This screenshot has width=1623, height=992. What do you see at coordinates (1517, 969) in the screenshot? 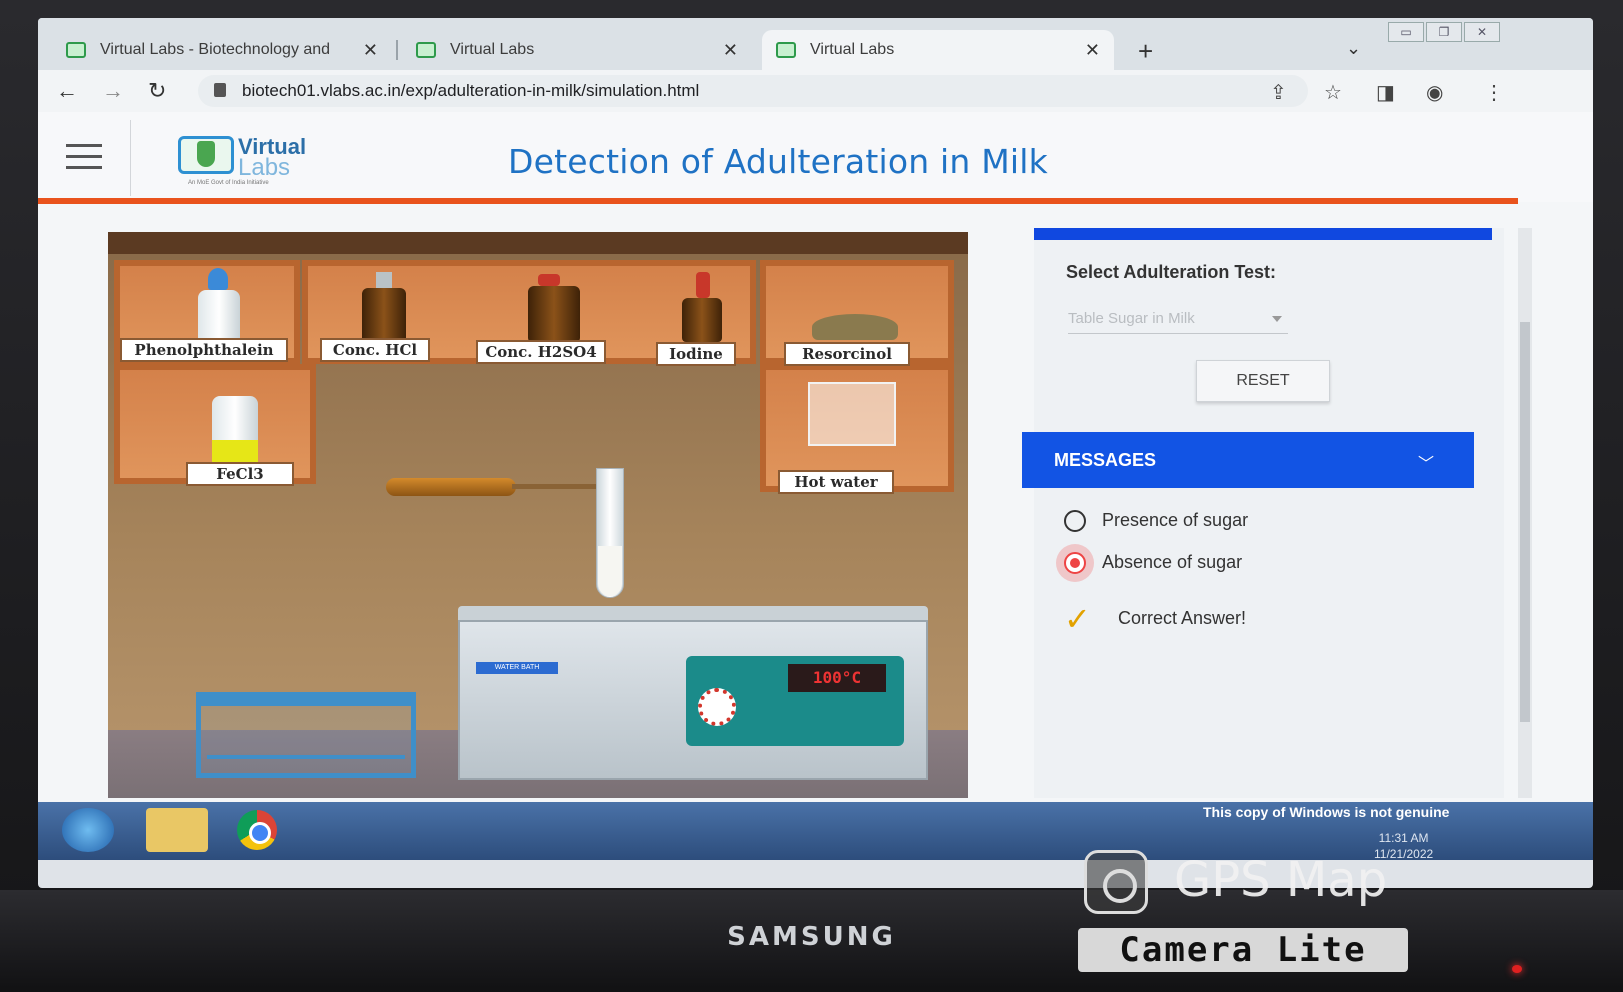
I see `power-led-icon` at bounding box center [1517, 969].